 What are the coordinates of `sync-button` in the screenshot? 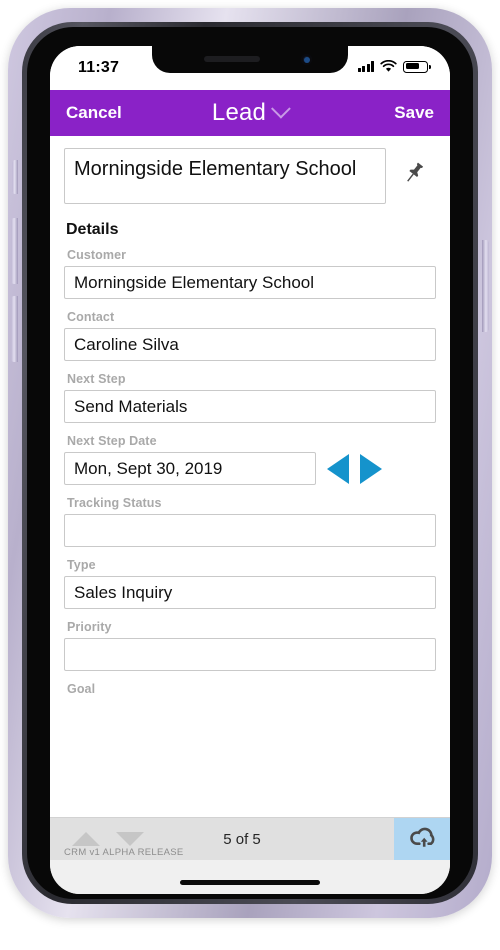 It's located at (422, 839).